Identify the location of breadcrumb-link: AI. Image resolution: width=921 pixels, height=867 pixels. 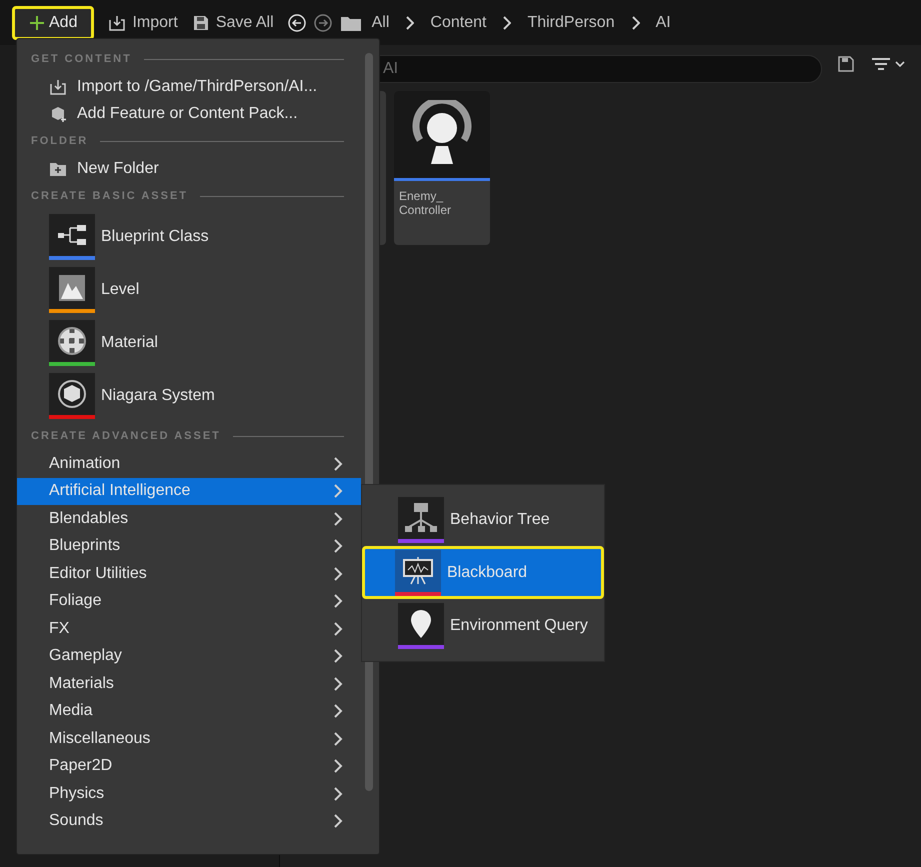
(663, 22).